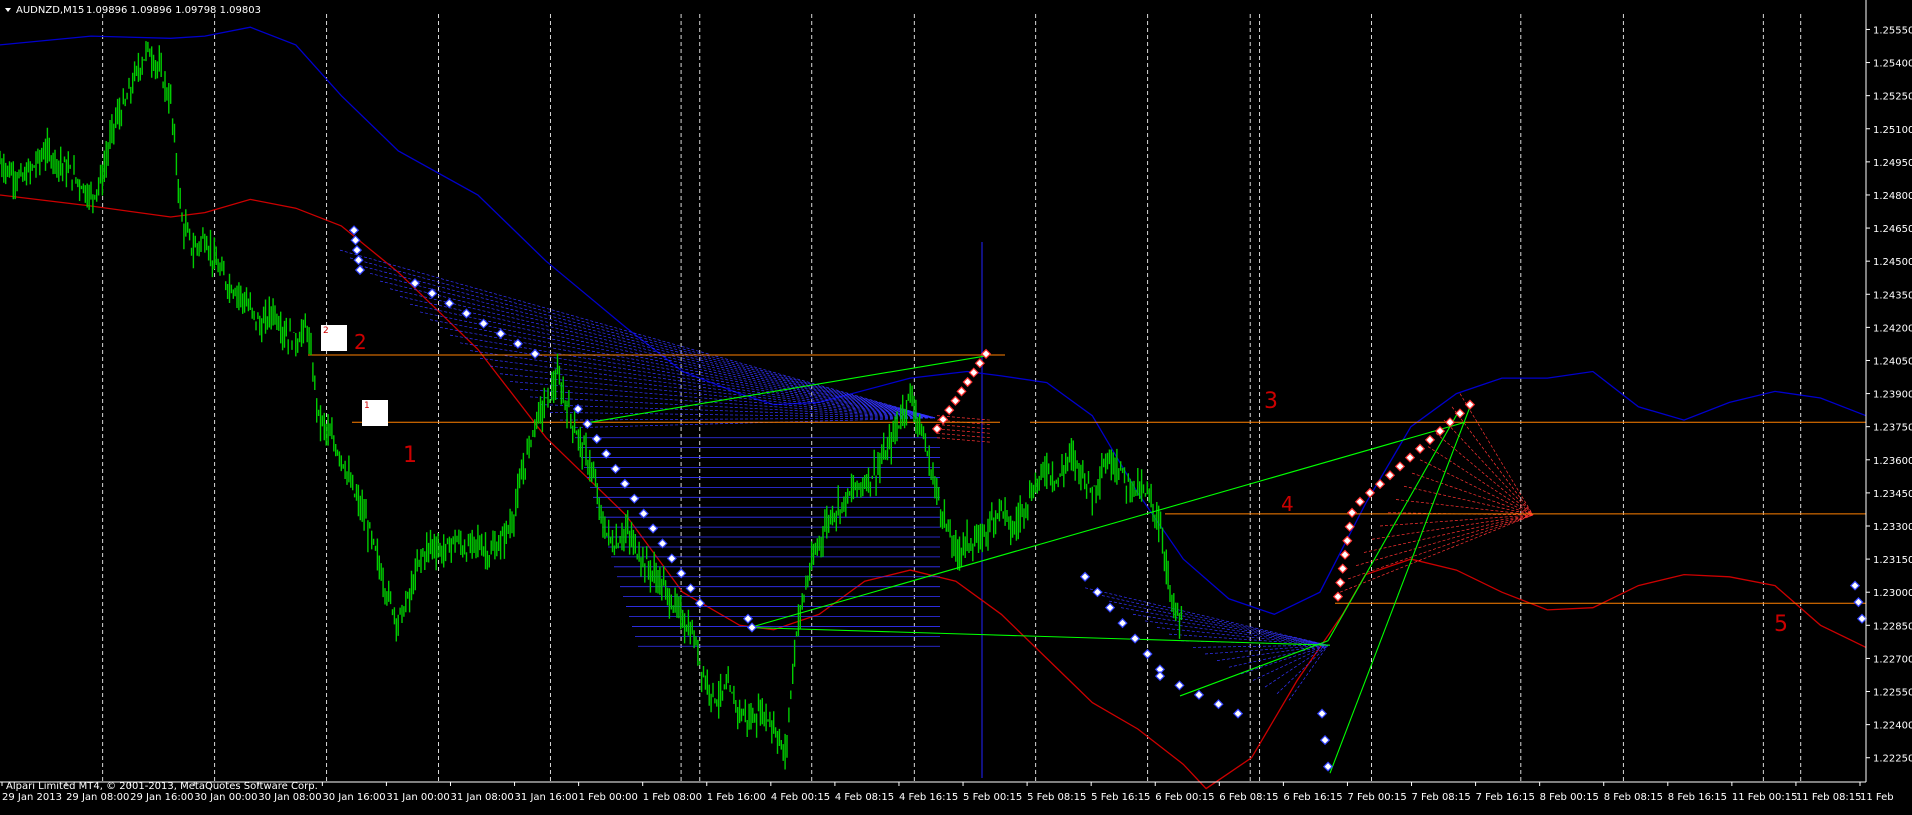  What do you see at coordinates (1892, 163) in the screenshot?
I see `y-tick-label: 1.24950` at bounding box center [1892, 163].